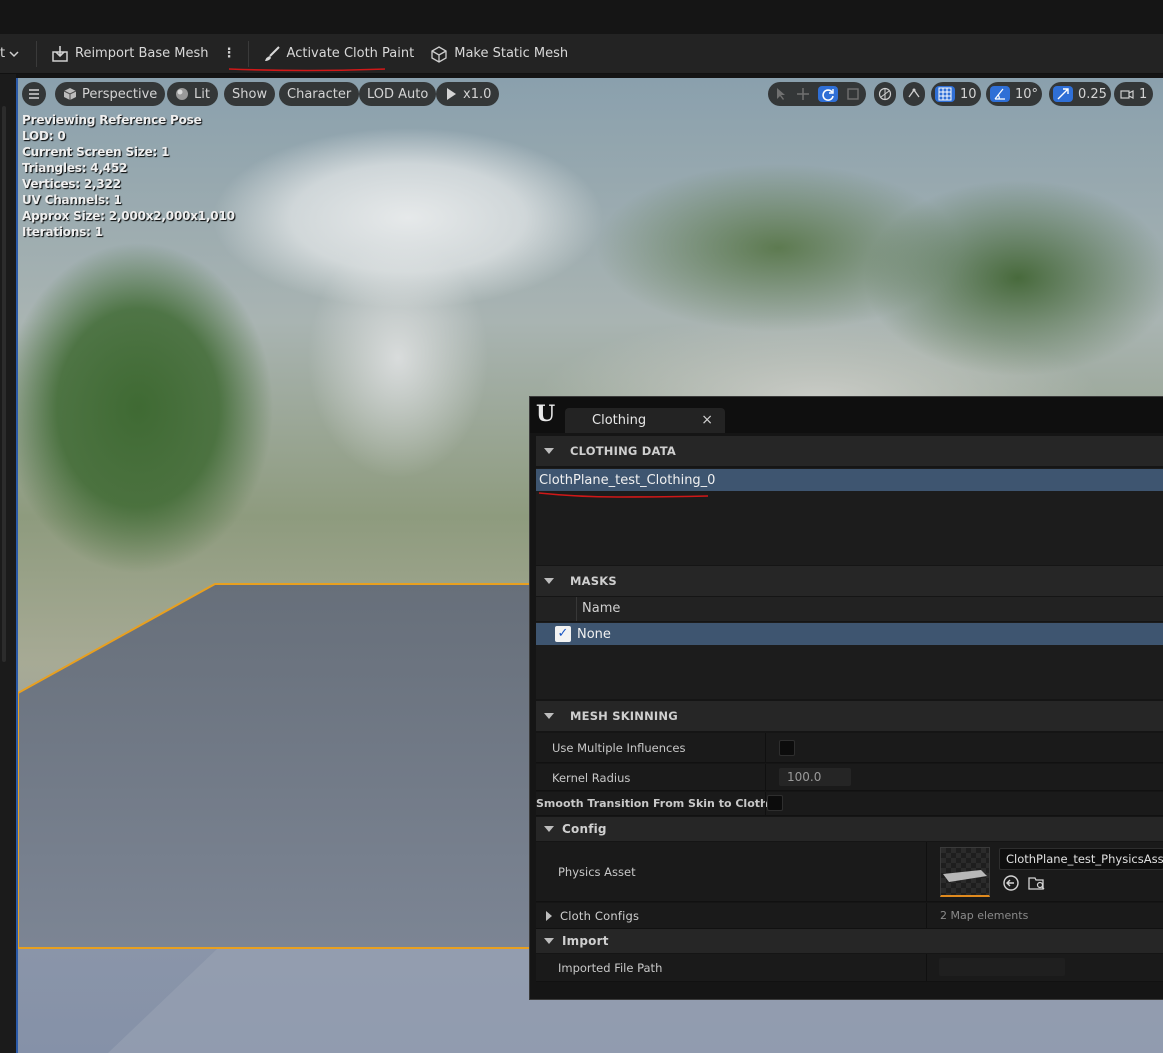 The width and height of the screenshot is (1163, 1053). What do you see at coordinates (350, 53) in the screenshot?
I see `activate-cloth-paint-label: Activate Cloth Paint` at bounding box center [350, 53].